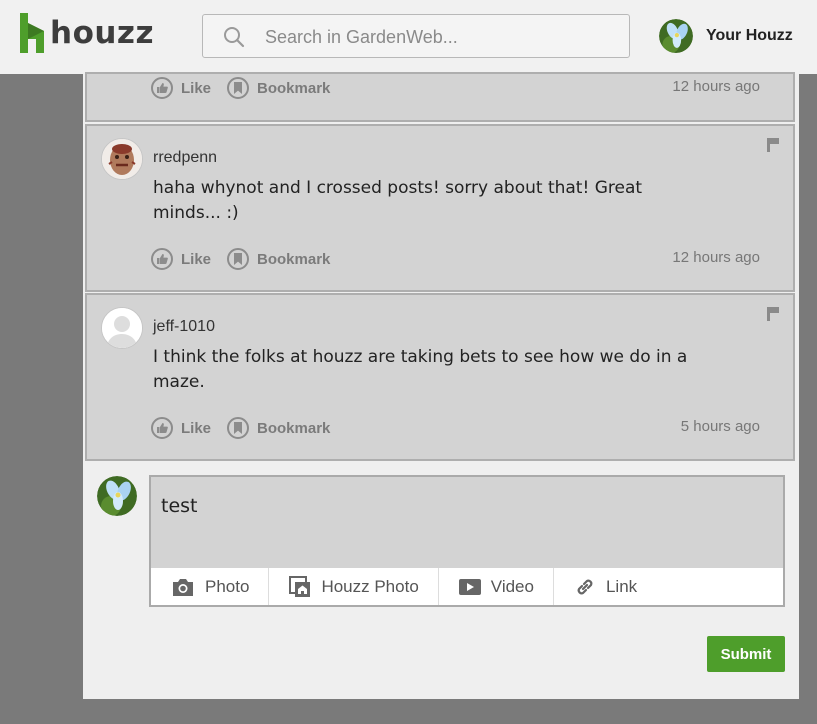 This screenshot has height=724, width=817. What do you see at coordinates (234, 37) in the screenshot?
I see `search-icon` at bounding box center [234, 37].